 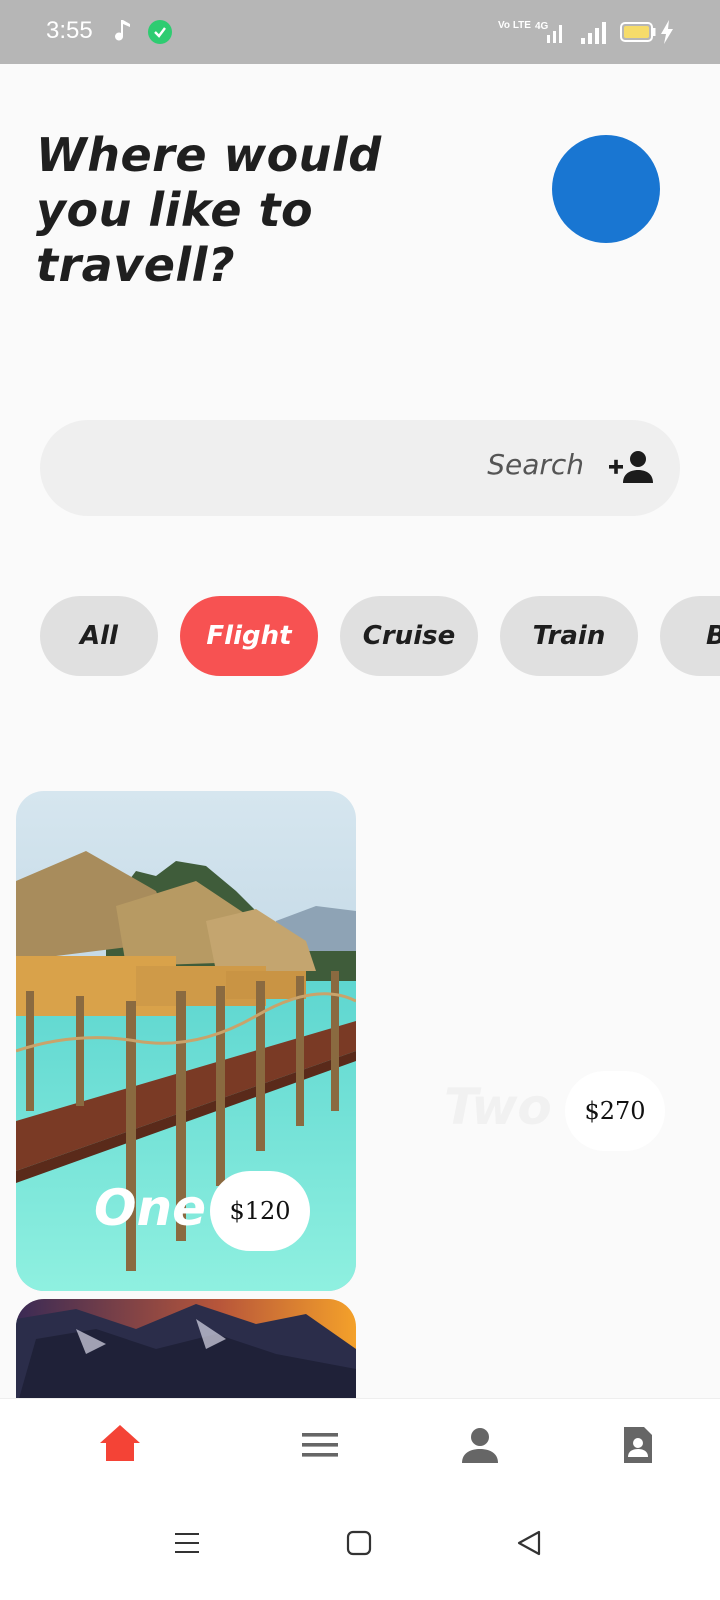 I want to click on charging-bolt-icon, so click(x=667, y=32).